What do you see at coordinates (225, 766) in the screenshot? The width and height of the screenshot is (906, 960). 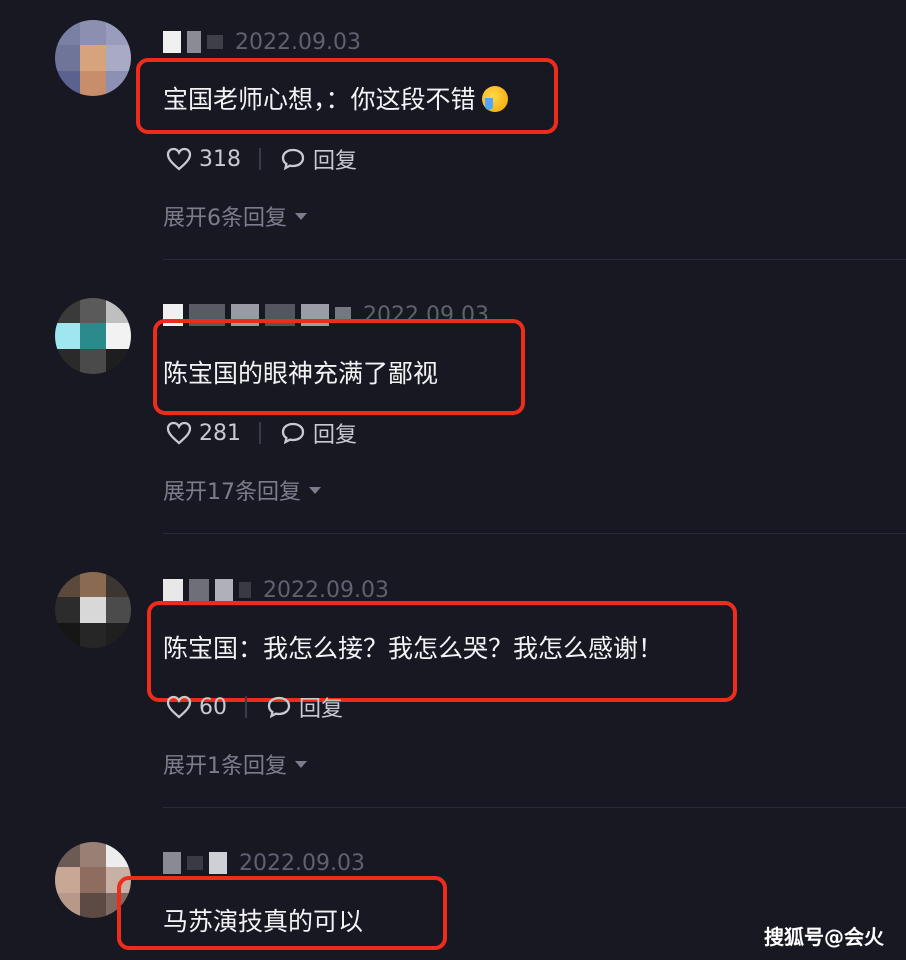 I see `expand-replies-label: 展开1条回复` at bounding box center [225, 766].